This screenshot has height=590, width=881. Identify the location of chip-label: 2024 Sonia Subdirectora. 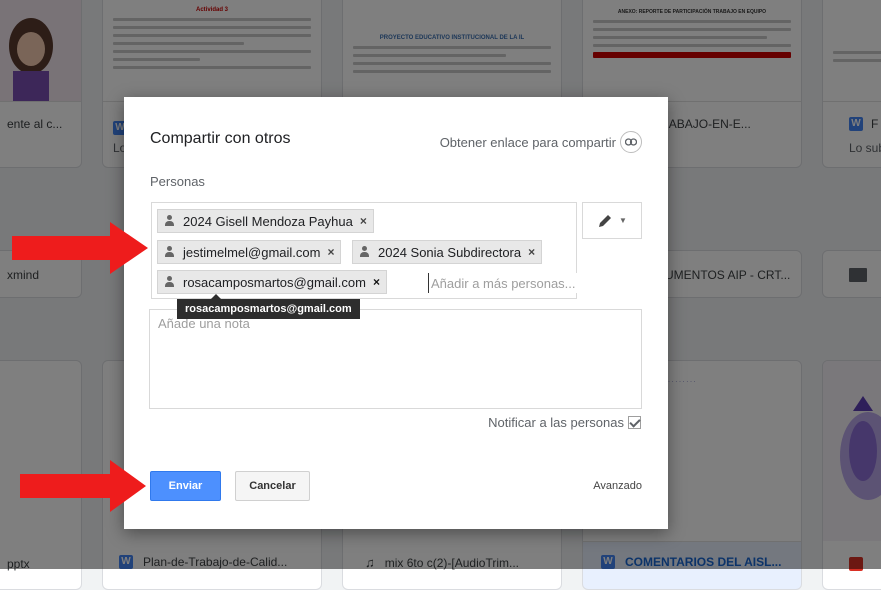
(450, 252).